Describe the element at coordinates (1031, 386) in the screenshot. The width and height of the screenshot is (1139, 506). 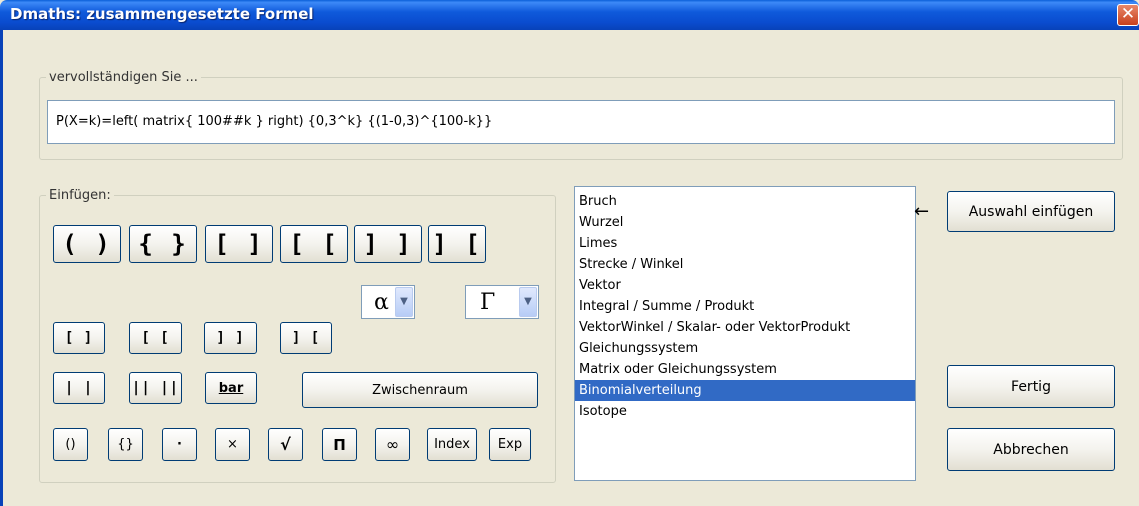
I see `done-button: Fertig` at that location.